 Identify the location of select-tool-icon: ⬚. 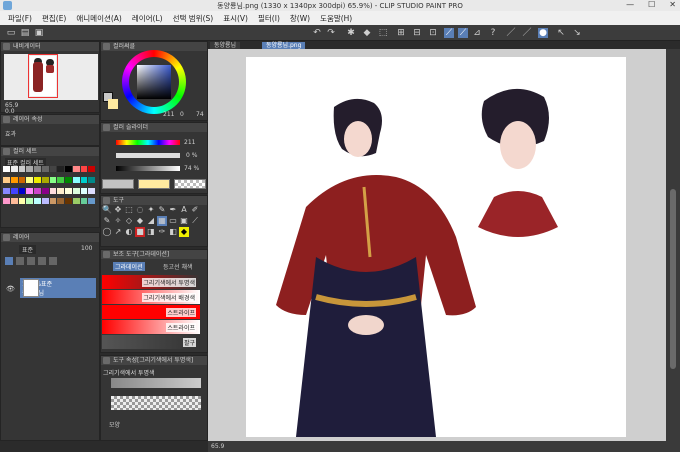
(129, 210).